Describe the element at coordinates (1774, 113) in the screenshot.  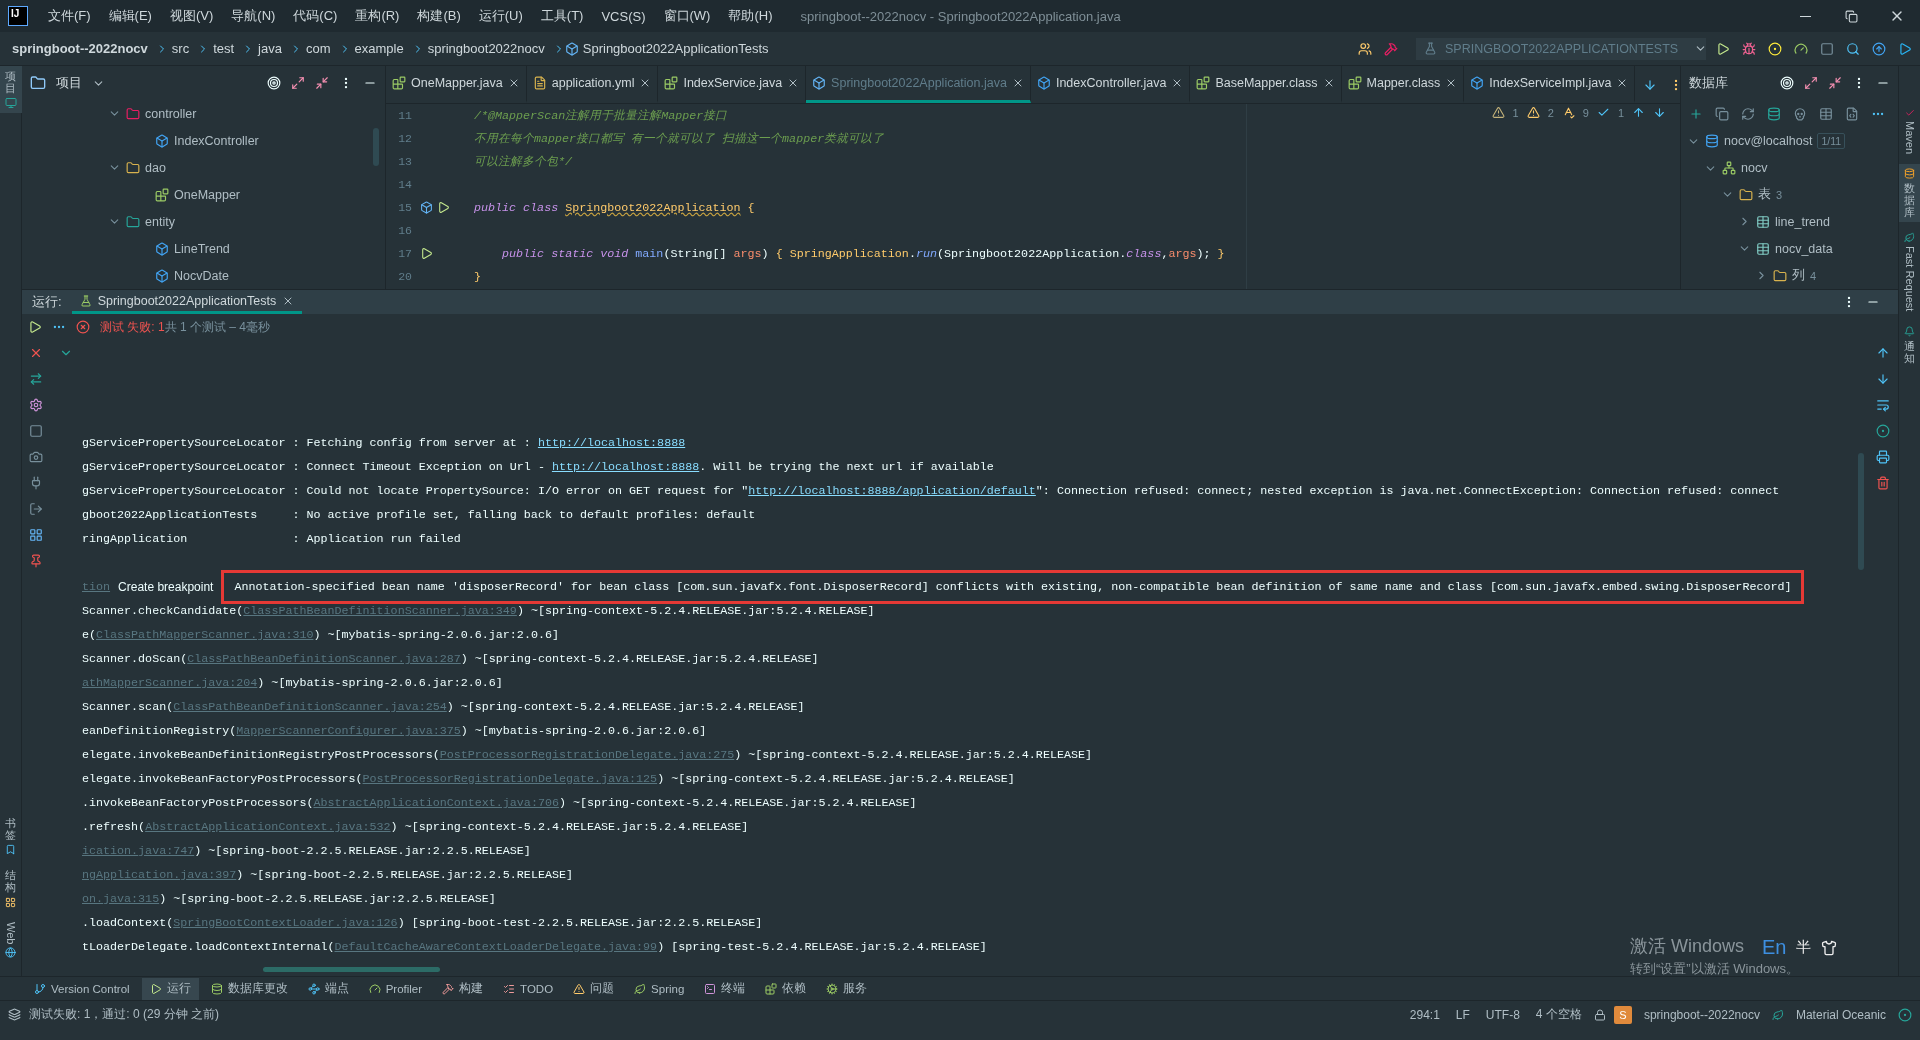
I see `database-icon` at that location.